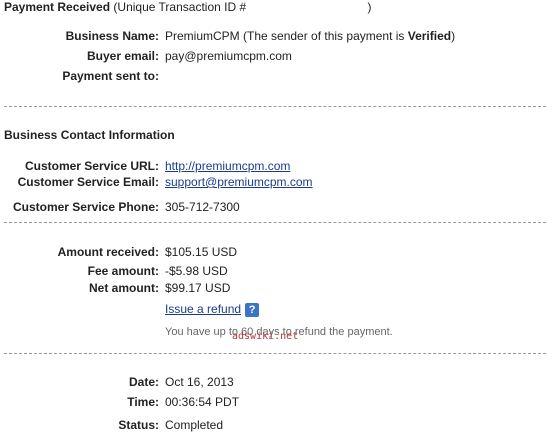 This screenshot has width=547, height=433. Describe the element at coordinates (323, 36) in the screenshot. I see `sender-note-pre: (The sender of this payment is` at that location.